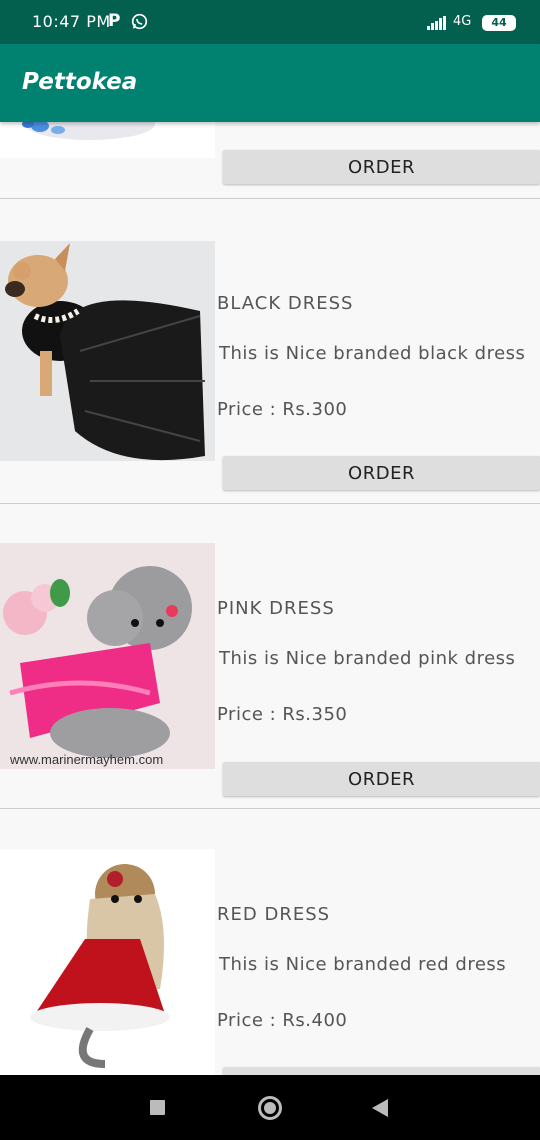 The width and height of the screenshot is (540, 1140). I want to click on product-price: Price : Rs.400, so click(282, 1020).